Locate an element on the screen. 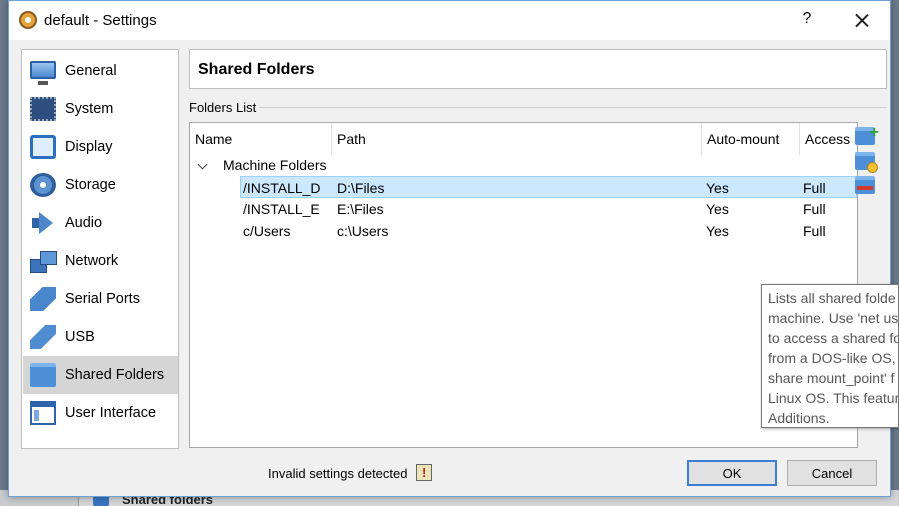  storage-icon is located at coordinates (43, 185).